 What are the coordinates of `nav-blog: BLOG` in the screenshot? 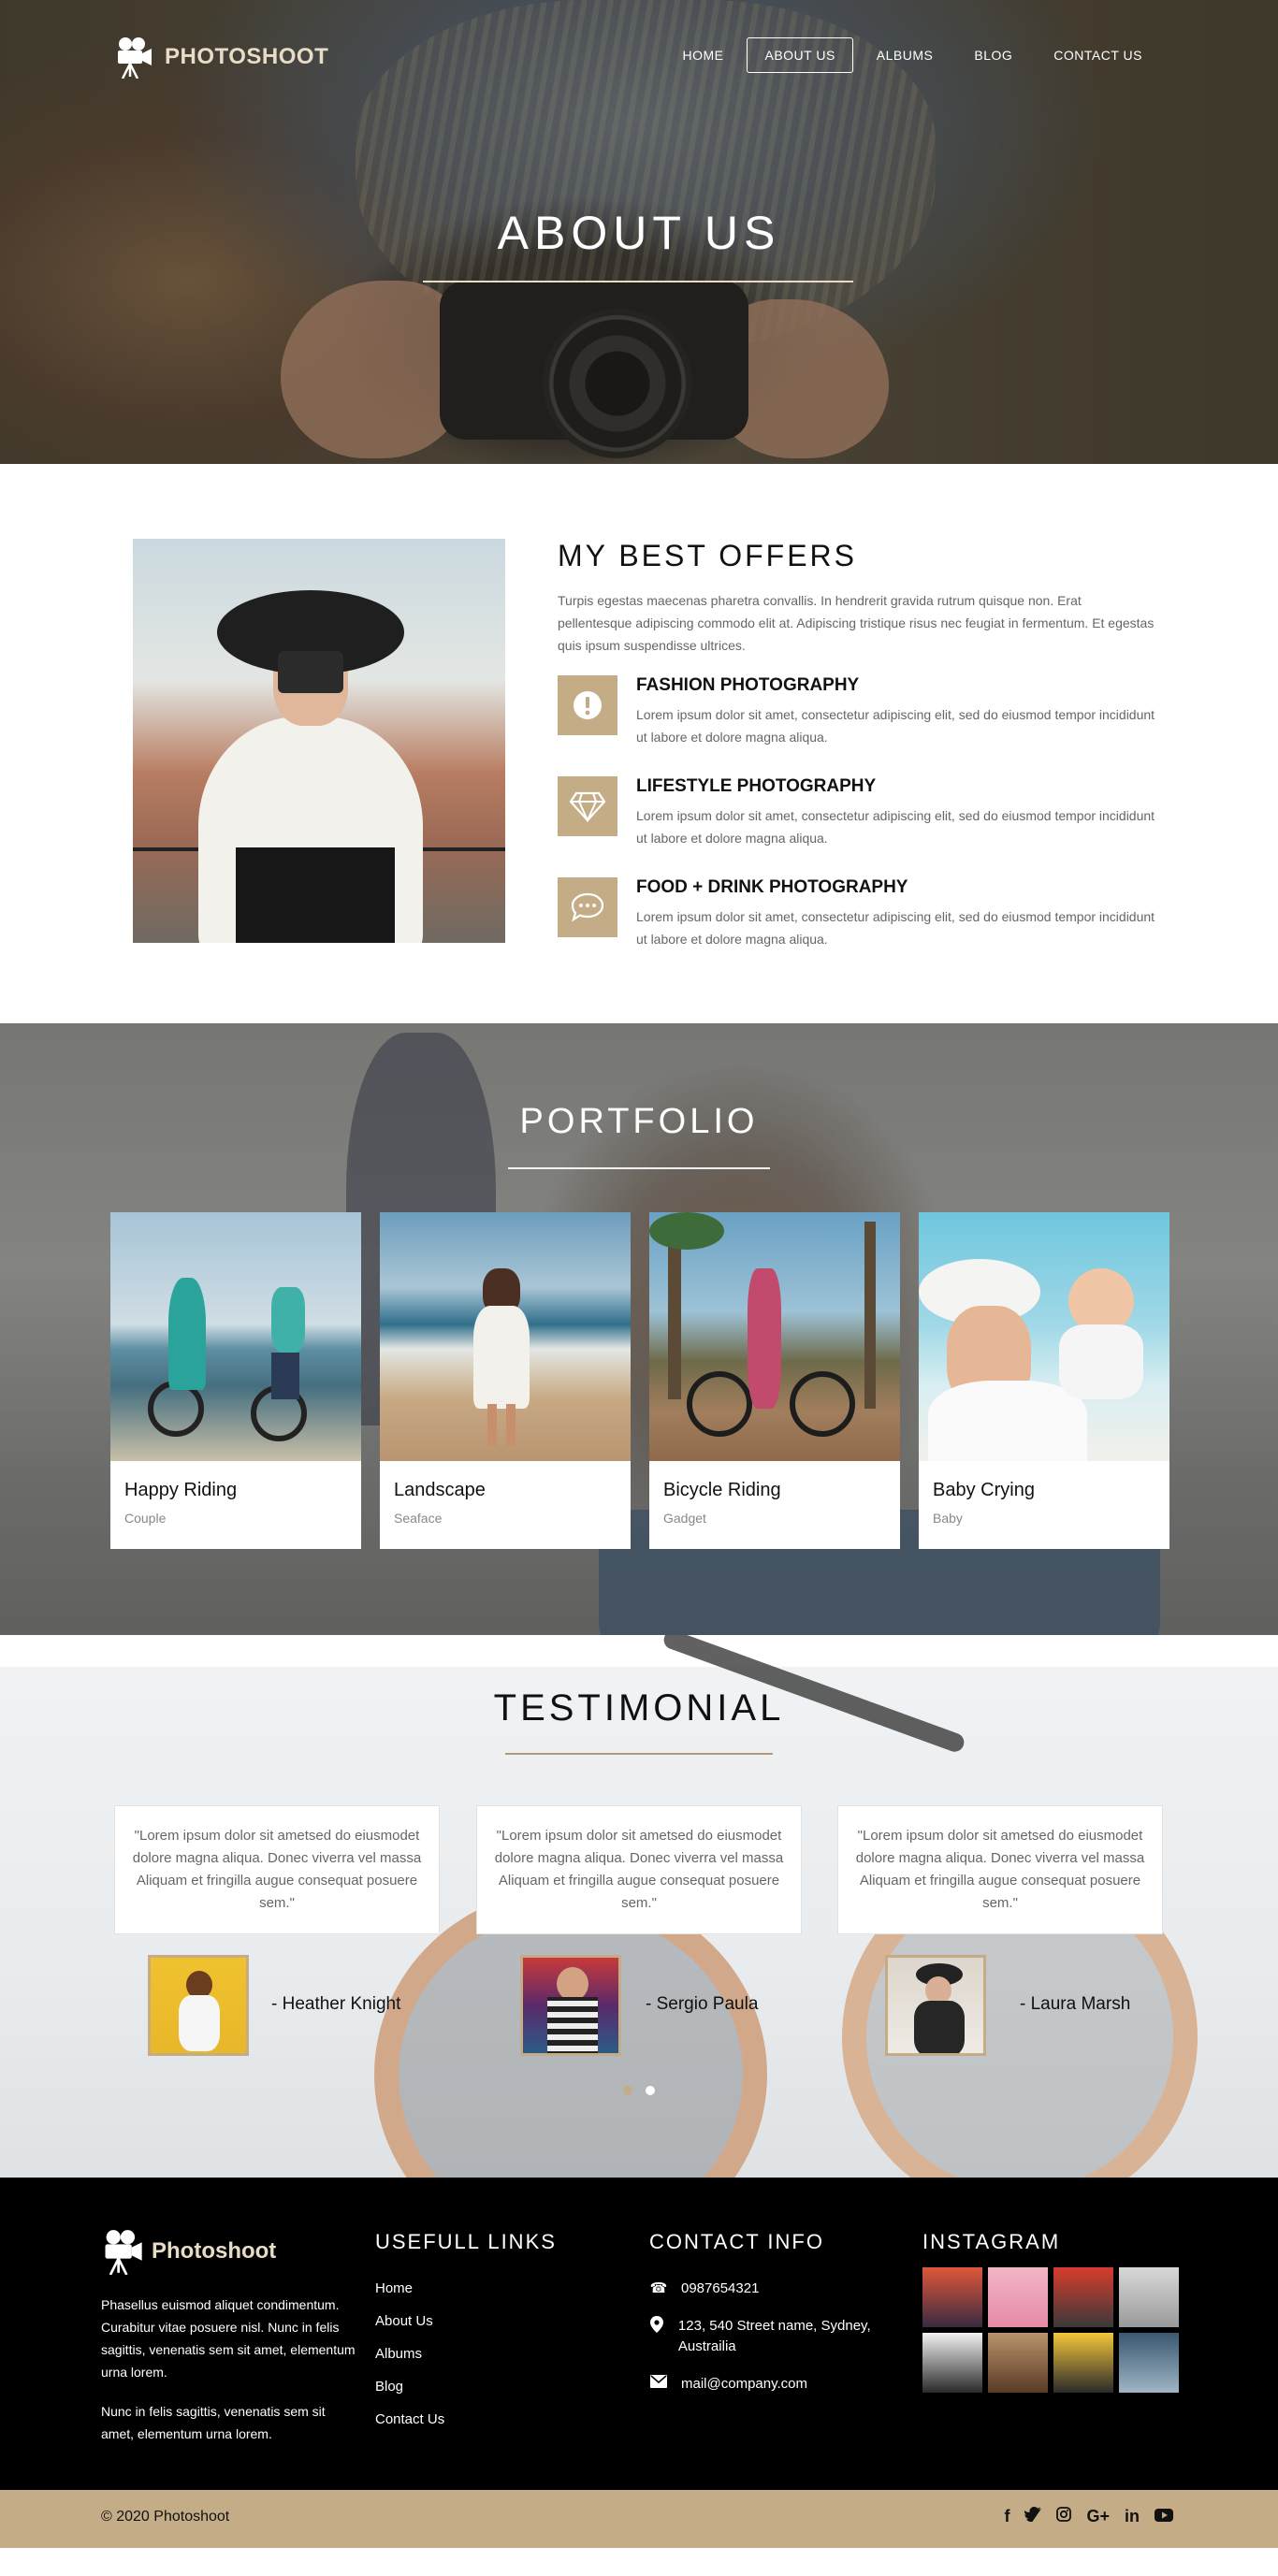 It's located at (993, 55).